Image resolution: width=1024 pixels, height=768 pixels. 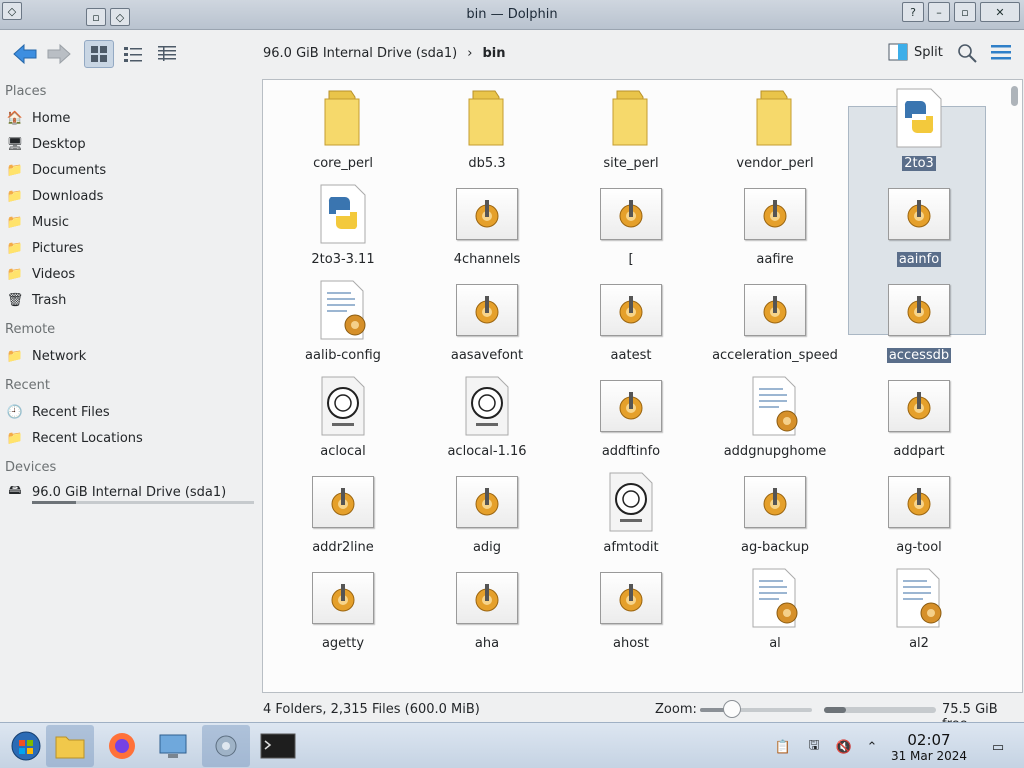 I want to click on taskbar-terminal, so click(x=278, y=746).